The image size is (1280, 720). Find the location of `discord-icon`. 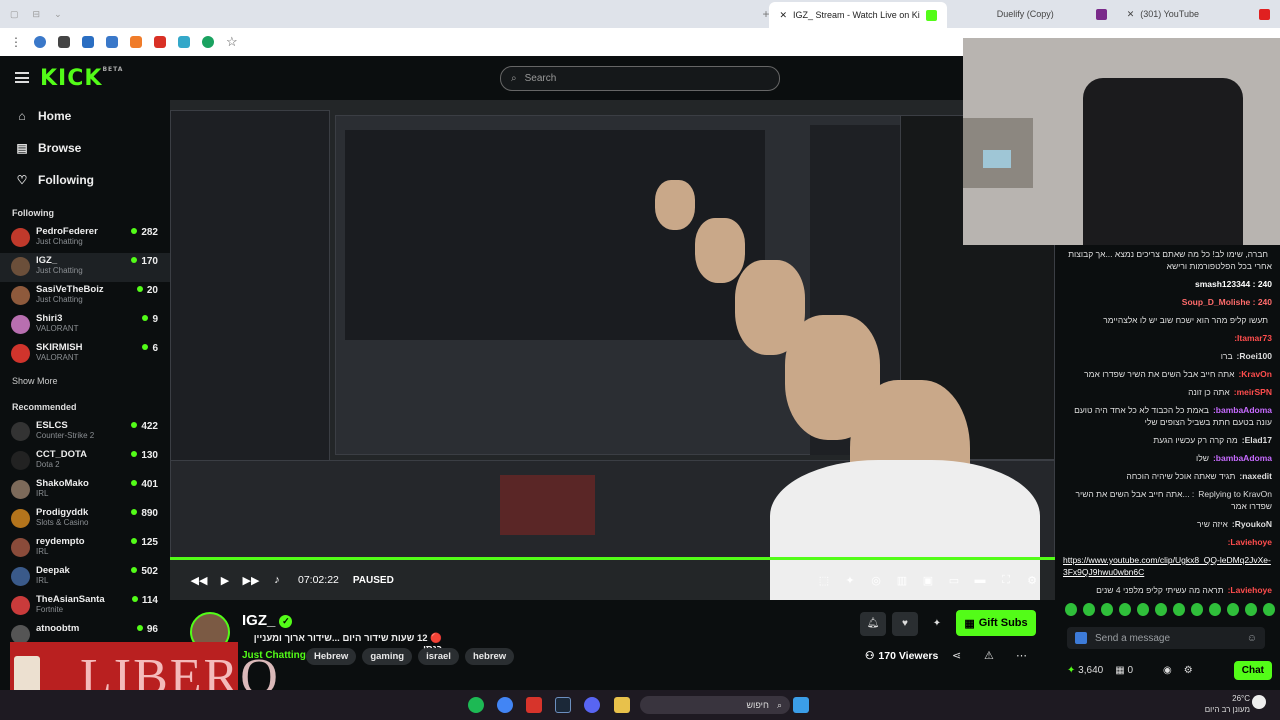

discord-icon is located at coordinates (592, 705).